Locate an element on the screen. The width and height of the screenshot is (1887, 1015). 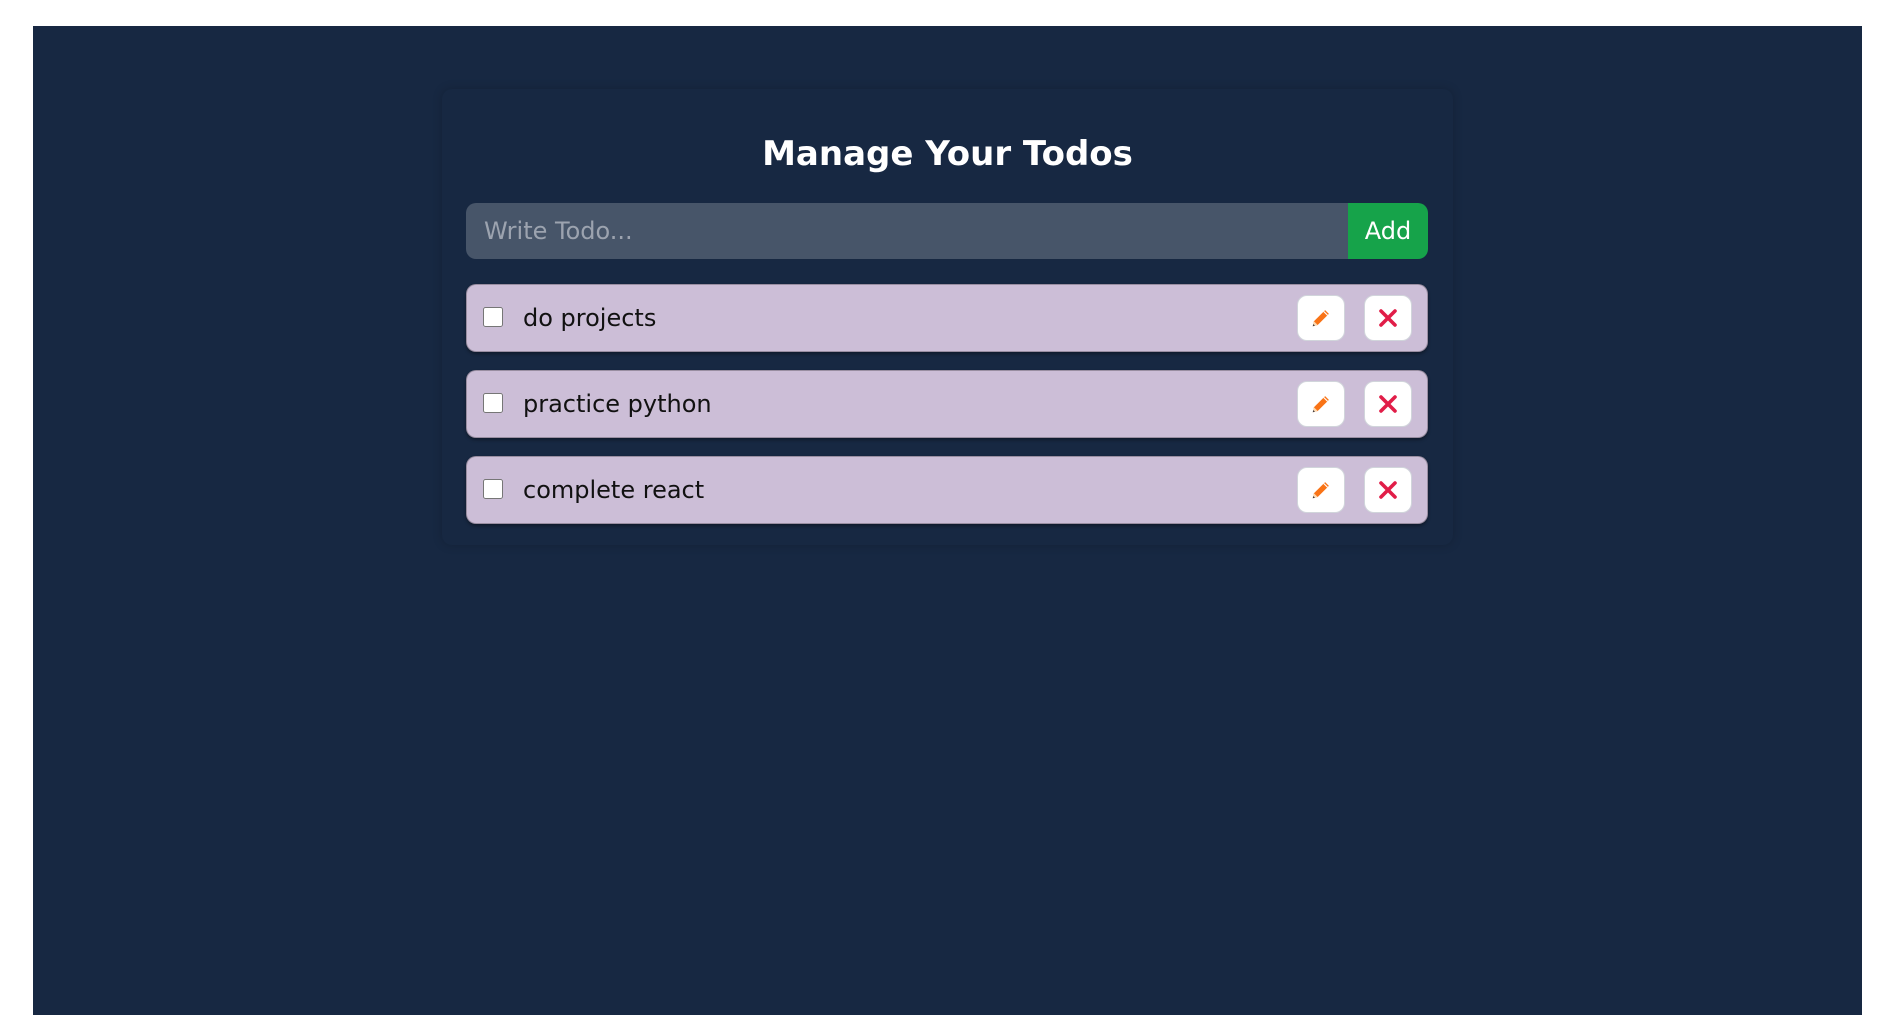
todo-item: do projects is located at coordinates (947, 318).